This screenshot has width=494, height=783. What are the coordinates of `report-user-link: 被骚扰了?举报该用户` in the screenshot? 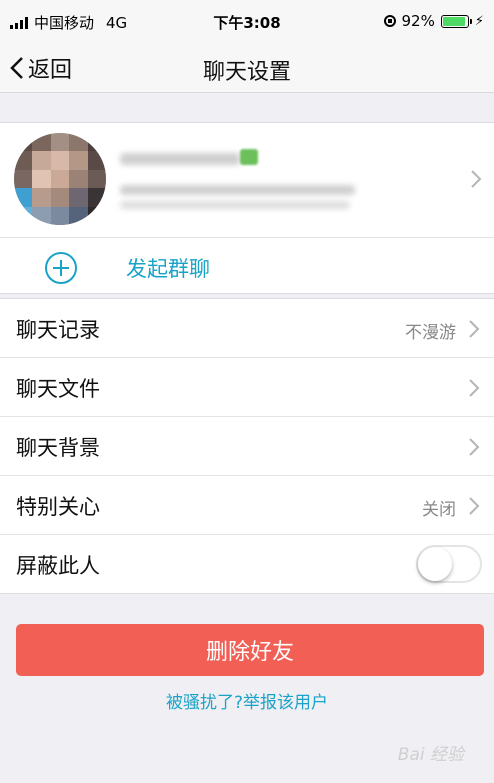 It's located at (247, 700).